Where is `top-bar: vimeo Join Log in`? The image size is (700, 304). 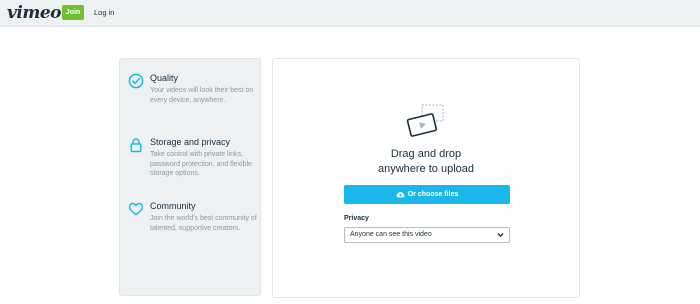
top-bar: vimeo Join Log in is located at coordinates (350, 13).